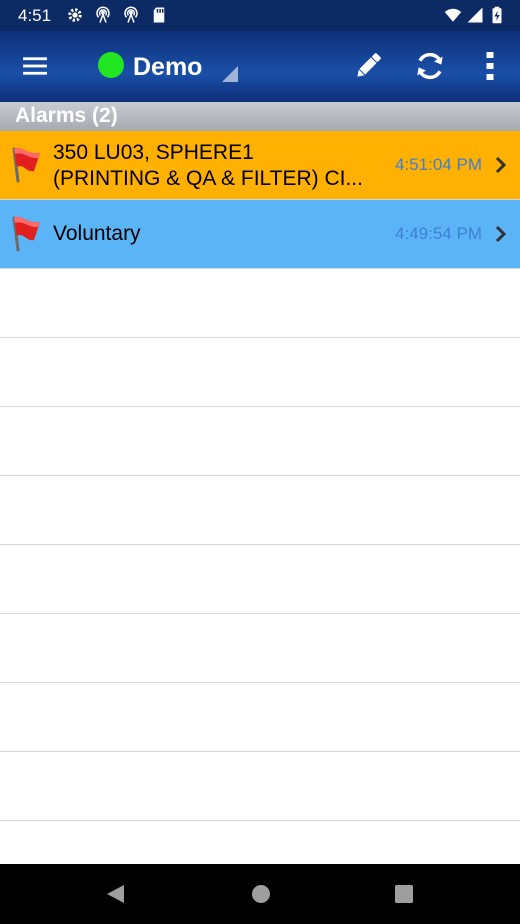  Describe the element at coordinates (260, 234) in the screenshot. I see `alarm-row: Voluntary 4:49:54 PM` at that location.